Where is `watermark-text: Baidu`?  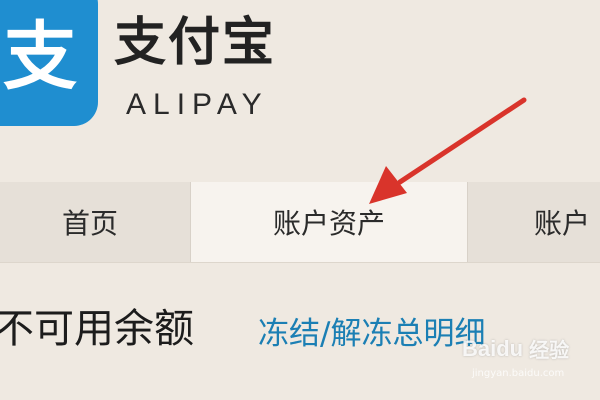 watermark-text: Baidu is located at coordinates (493, 348).